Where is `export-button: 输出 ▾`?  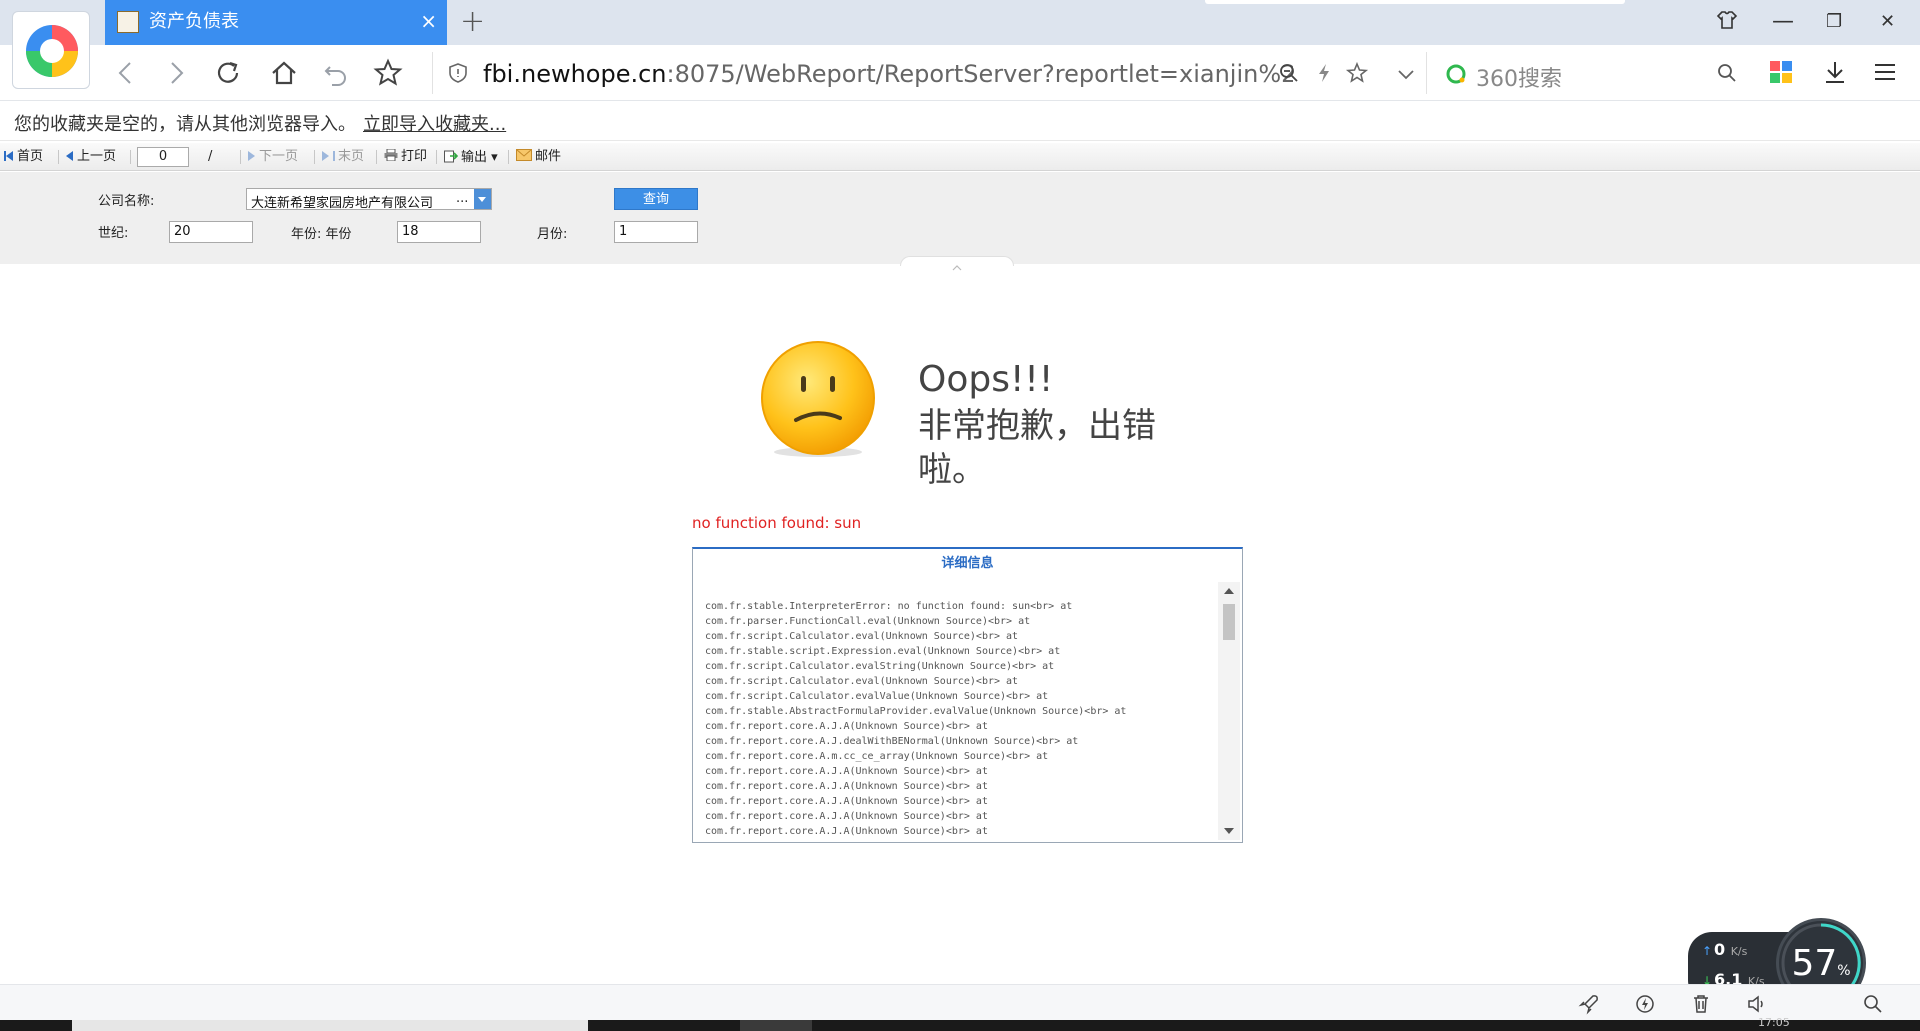 export-button: 输出 ▾ is located at coordinates (471, 157).